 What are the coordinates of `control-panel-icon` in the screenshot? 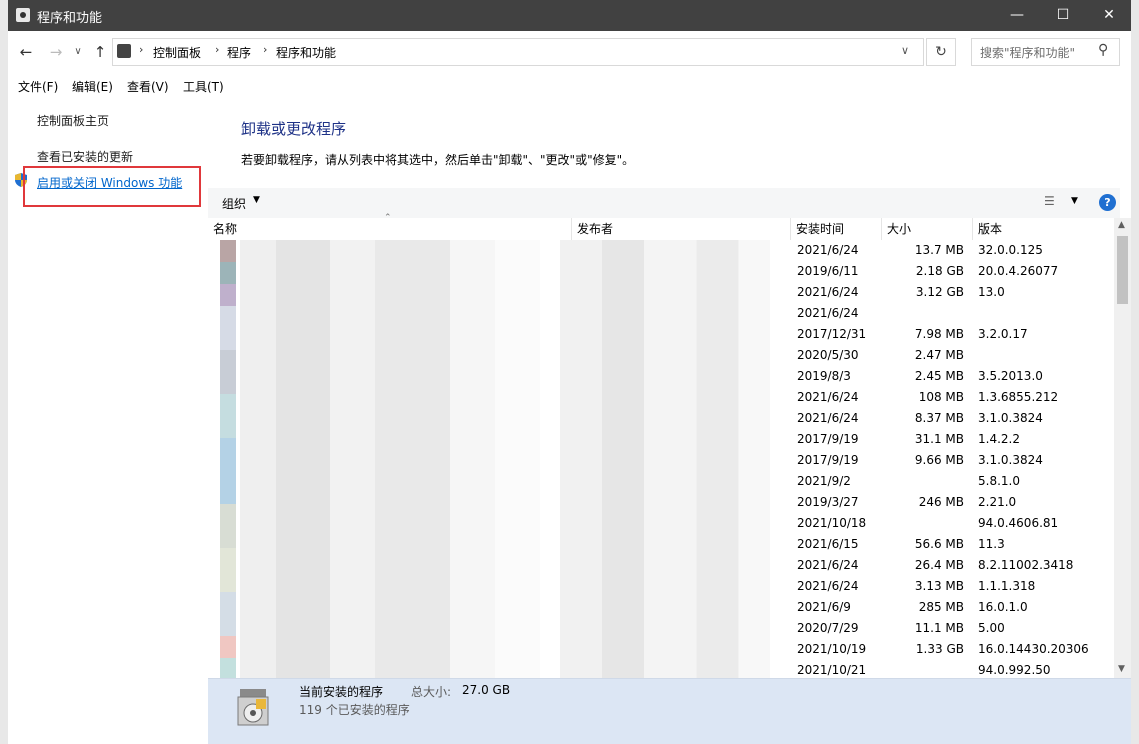 It's located at (23, 15).